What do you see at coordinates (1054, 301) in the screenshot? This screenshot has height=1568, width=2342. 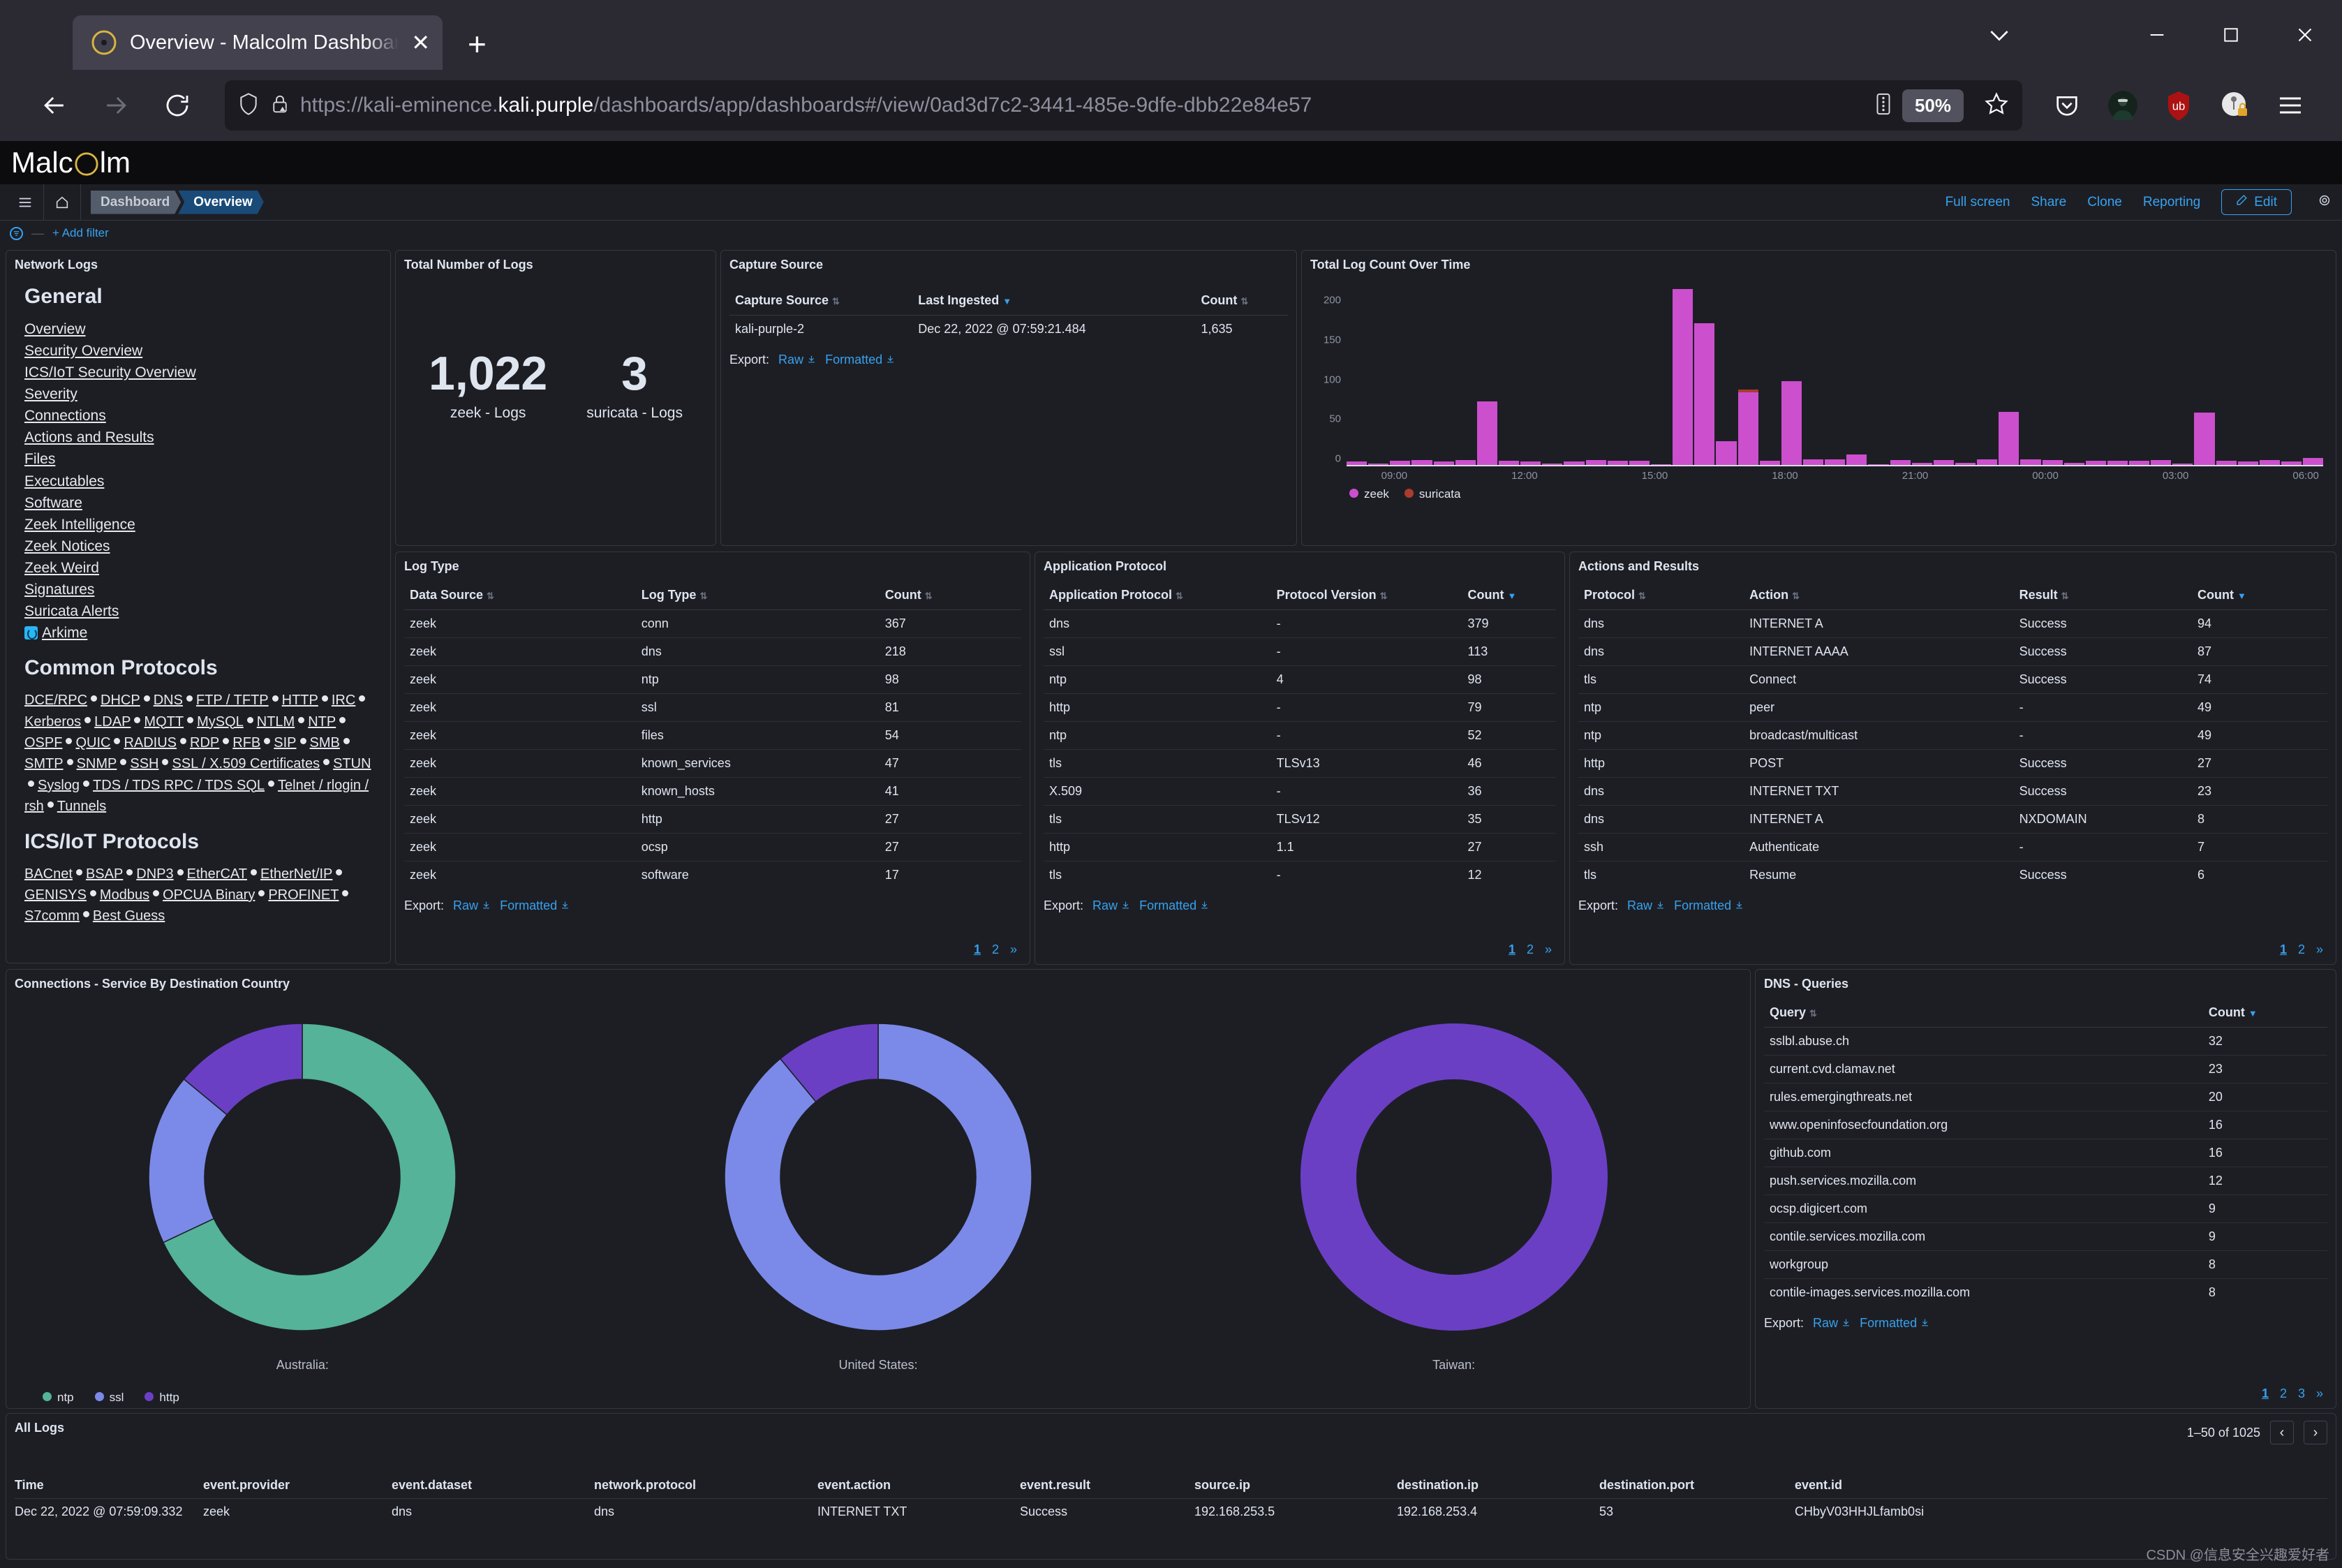 I see `col-last-ingested: Last Ingested ▼` at bounding box center [1054, 301].